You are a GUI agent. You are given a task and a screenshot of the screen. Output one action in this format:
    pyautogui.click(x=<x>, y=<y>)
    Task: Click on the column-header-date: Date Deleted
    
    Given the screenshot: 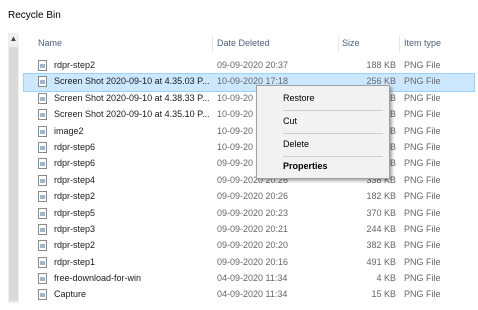 What is the action you would take?
    pyautogui.click(x=243, y=43)
    